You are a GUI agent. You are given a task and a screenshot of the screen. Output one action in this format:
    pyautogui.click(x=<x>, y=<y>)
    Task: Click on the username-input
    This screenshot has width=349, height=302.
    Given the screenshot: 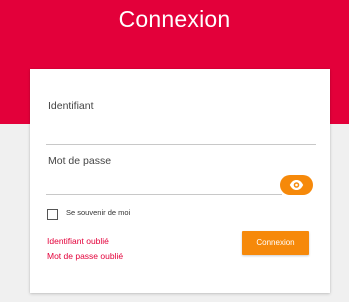 What is the action you would take?
    pyautogui.click(x=173, y=130)
    